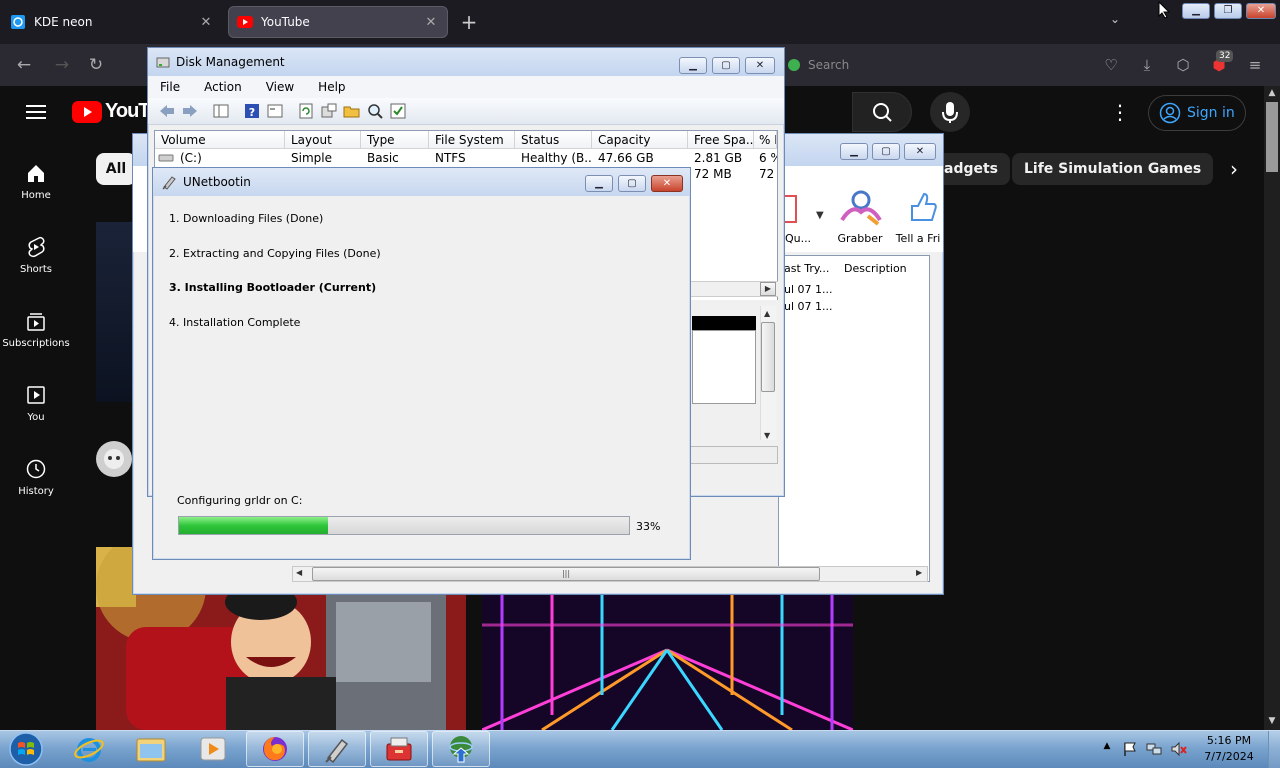 Image resolution: width=1280 pixels, height=768 pixels. I want to click on grabber-icon, so click(861, 209).